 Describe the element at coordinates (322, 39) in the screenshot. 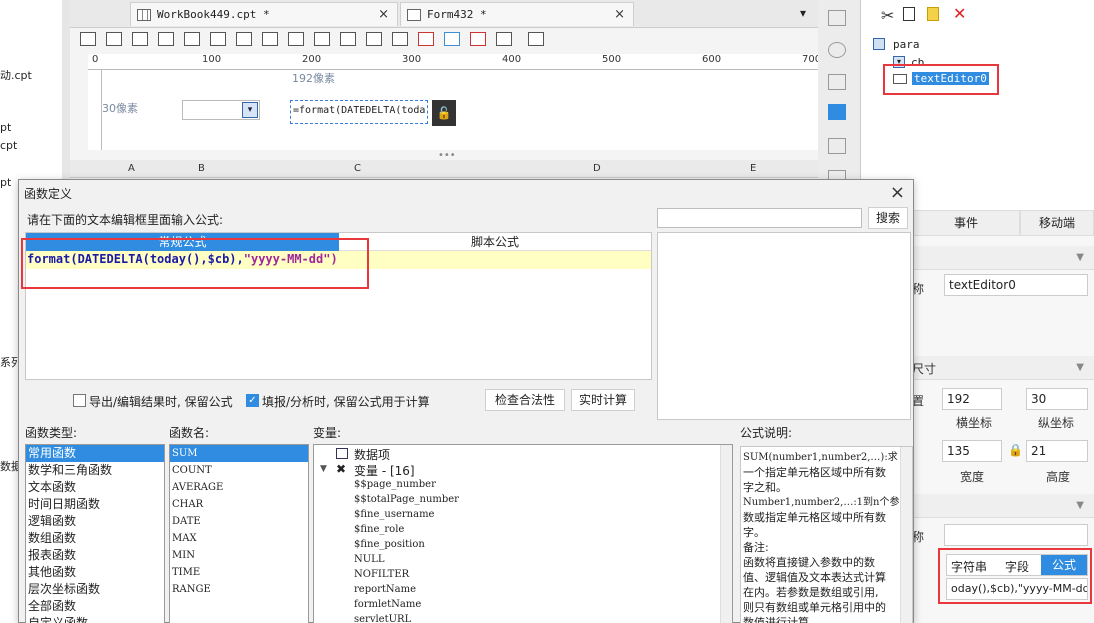

I see `widget-text-icon` at that location.